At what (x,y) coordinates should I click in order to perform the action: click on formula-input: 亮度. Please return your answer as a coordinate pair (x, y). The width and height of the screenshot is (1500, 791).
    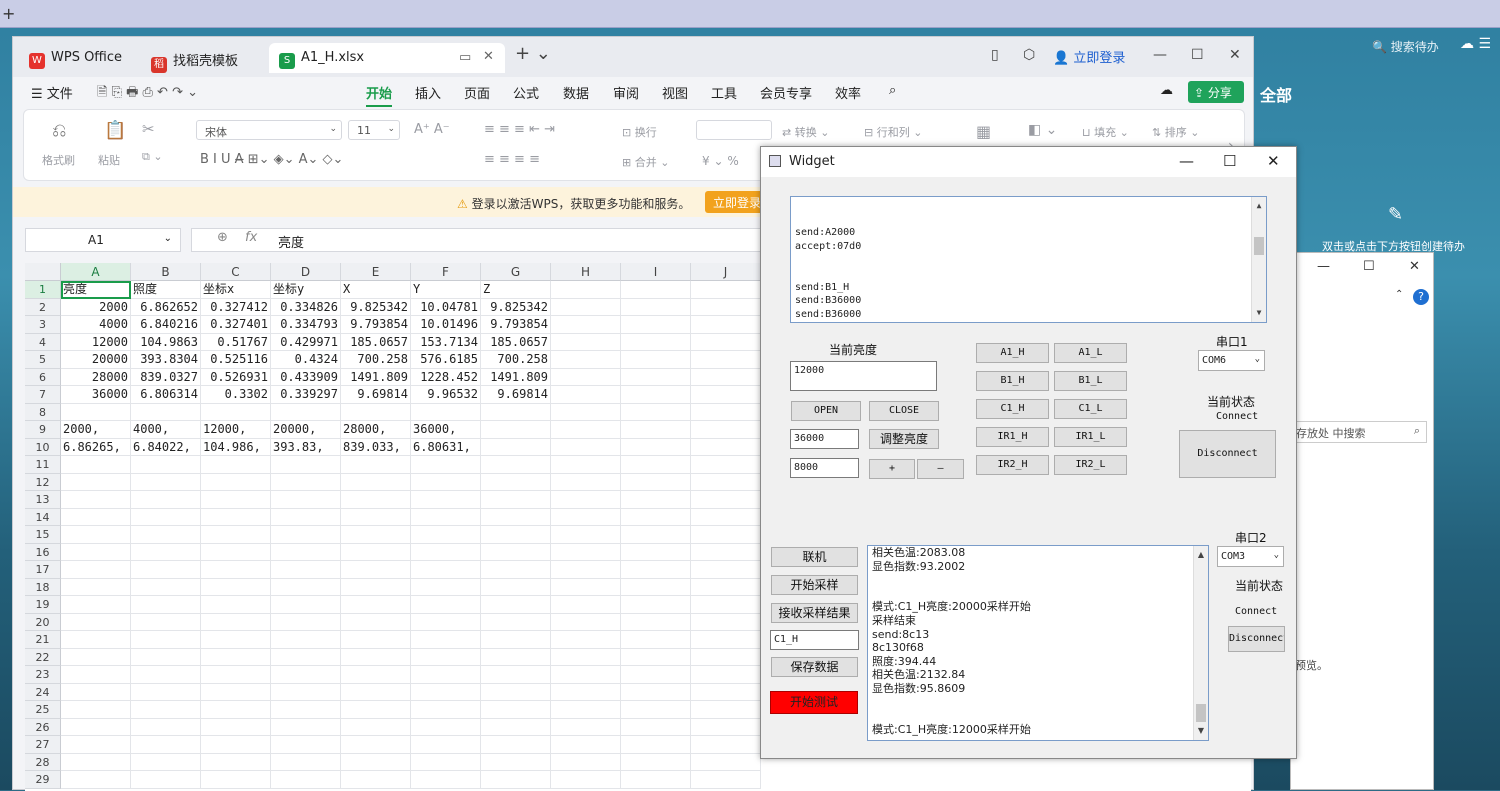
    Looking at the image, I should click on (481, 240).